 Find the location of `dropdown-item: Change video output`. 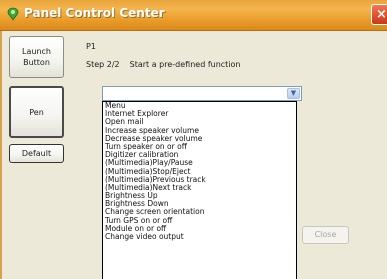

dropdown-item: Change video output is located at coordinates (199, 236).